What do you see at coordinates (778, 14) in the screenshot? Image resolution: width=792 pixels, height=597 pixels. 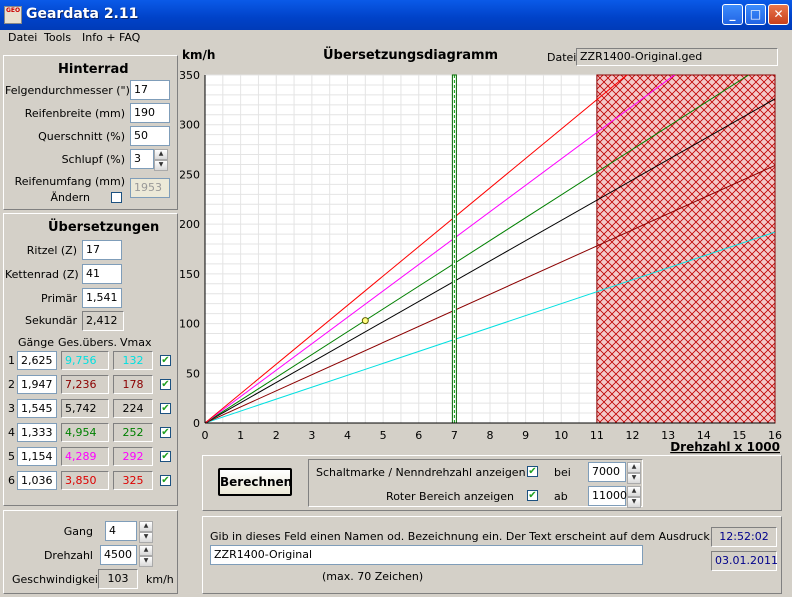 I see `close-button: ✕` at bounding box center [778, 14].